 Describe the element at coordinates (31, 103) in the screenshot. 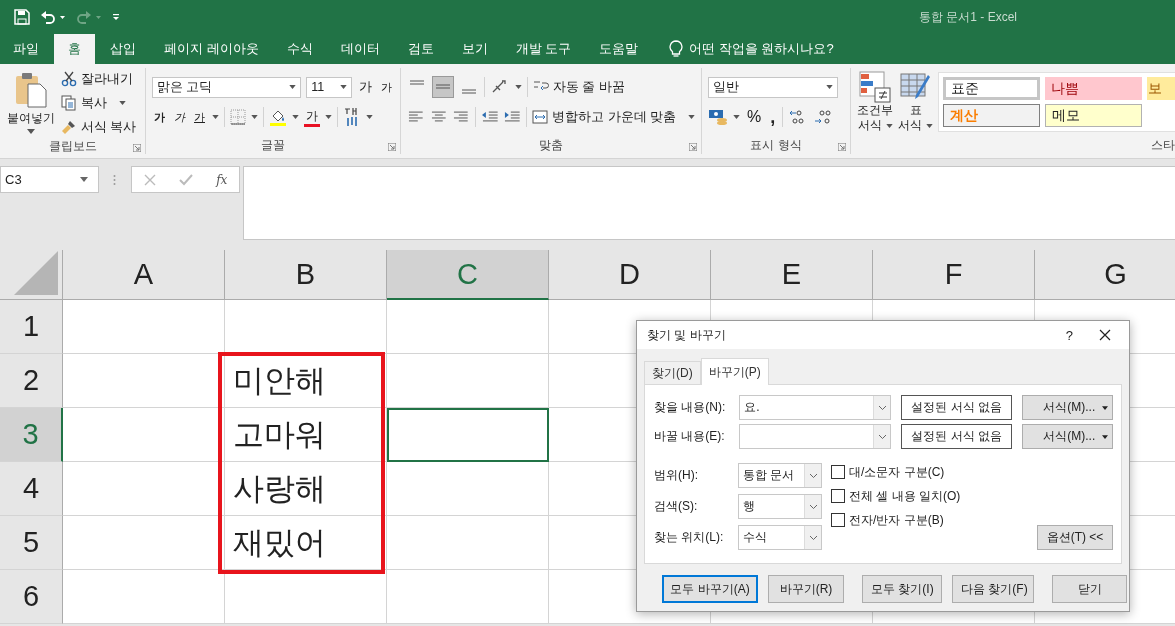

I see `paste-button: 붙여넣기` at that location.